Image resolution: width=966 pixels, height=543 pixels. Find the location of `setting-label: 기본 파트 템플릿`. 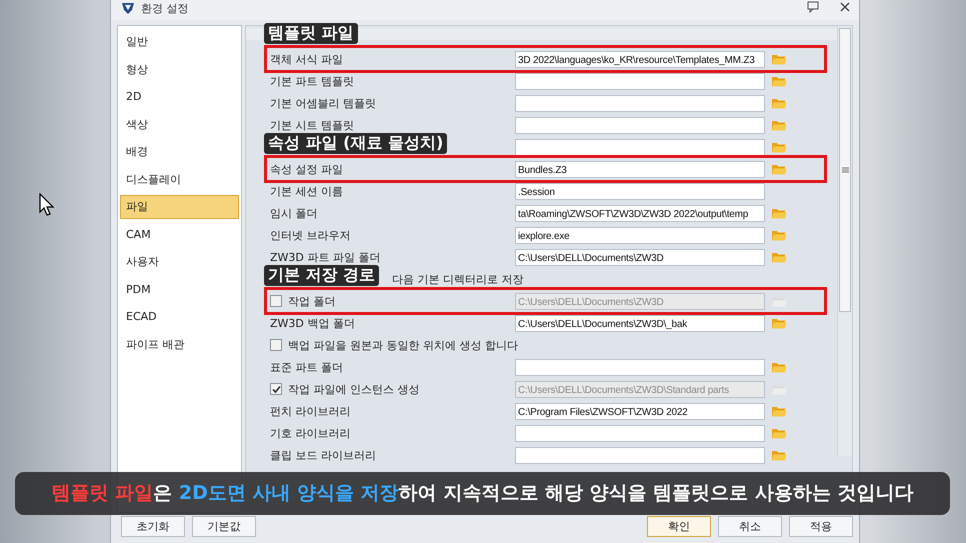

setting-label: 기본 파트 템플릿 is located at coordinates (312, 81).